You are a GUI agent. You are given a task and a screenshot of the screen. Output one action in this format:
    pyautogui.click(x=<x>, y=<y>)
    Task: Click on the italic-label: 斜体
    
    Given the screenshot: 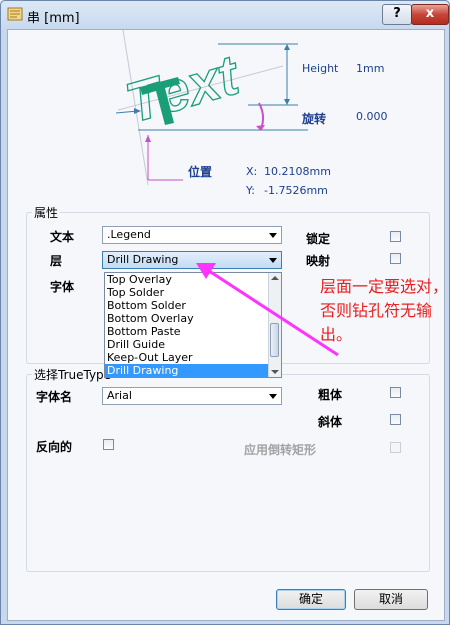 What is the action you would take?
    pyautogui.click(x=330, y=422)
    